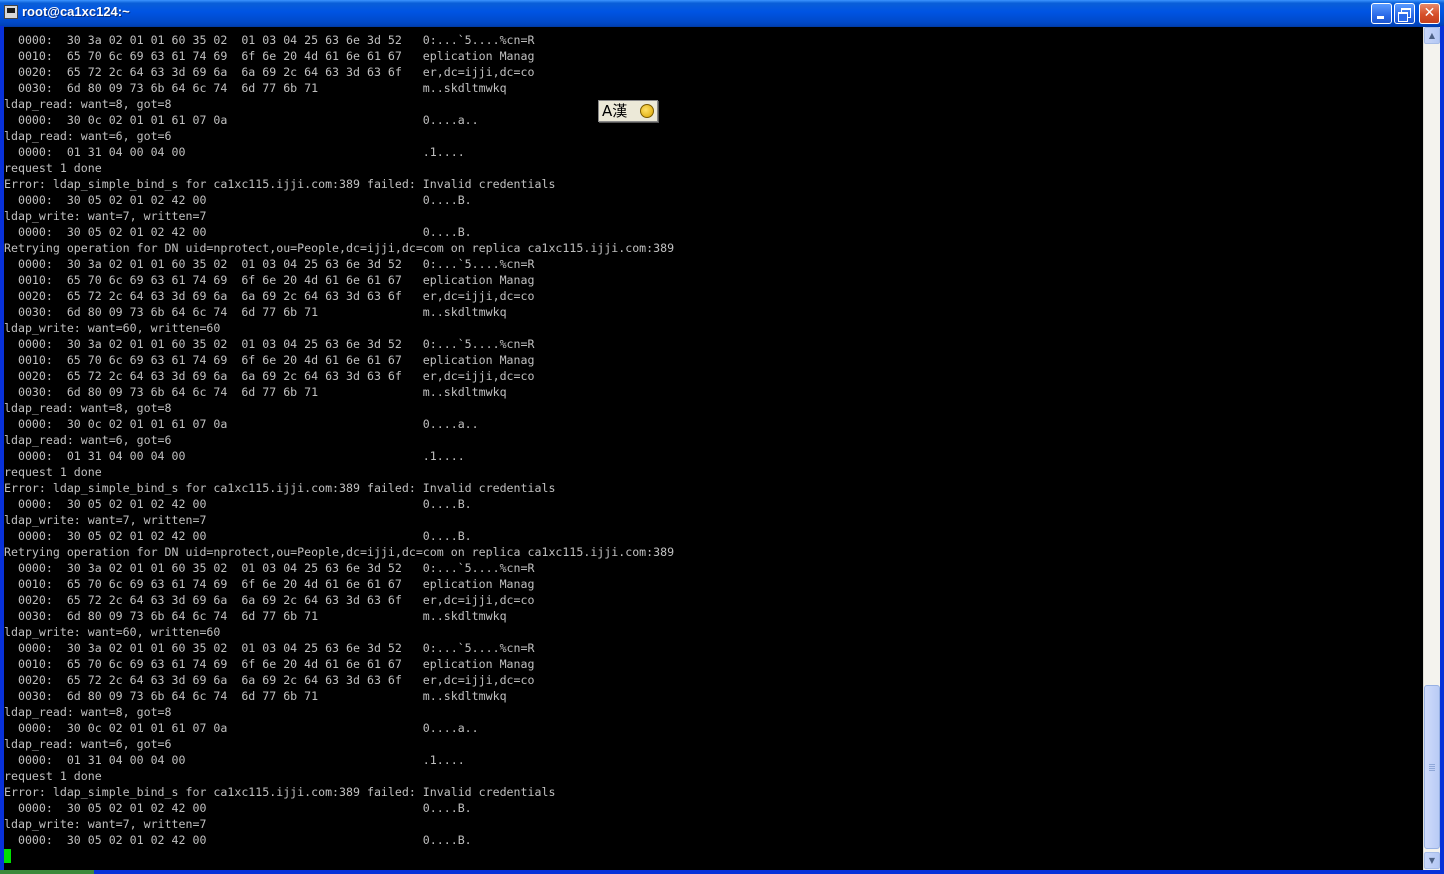  What do you see at coordinates (47, 872) in the screenshot?
I see `taskbar-start-edge` at bounding box center [47, 872].